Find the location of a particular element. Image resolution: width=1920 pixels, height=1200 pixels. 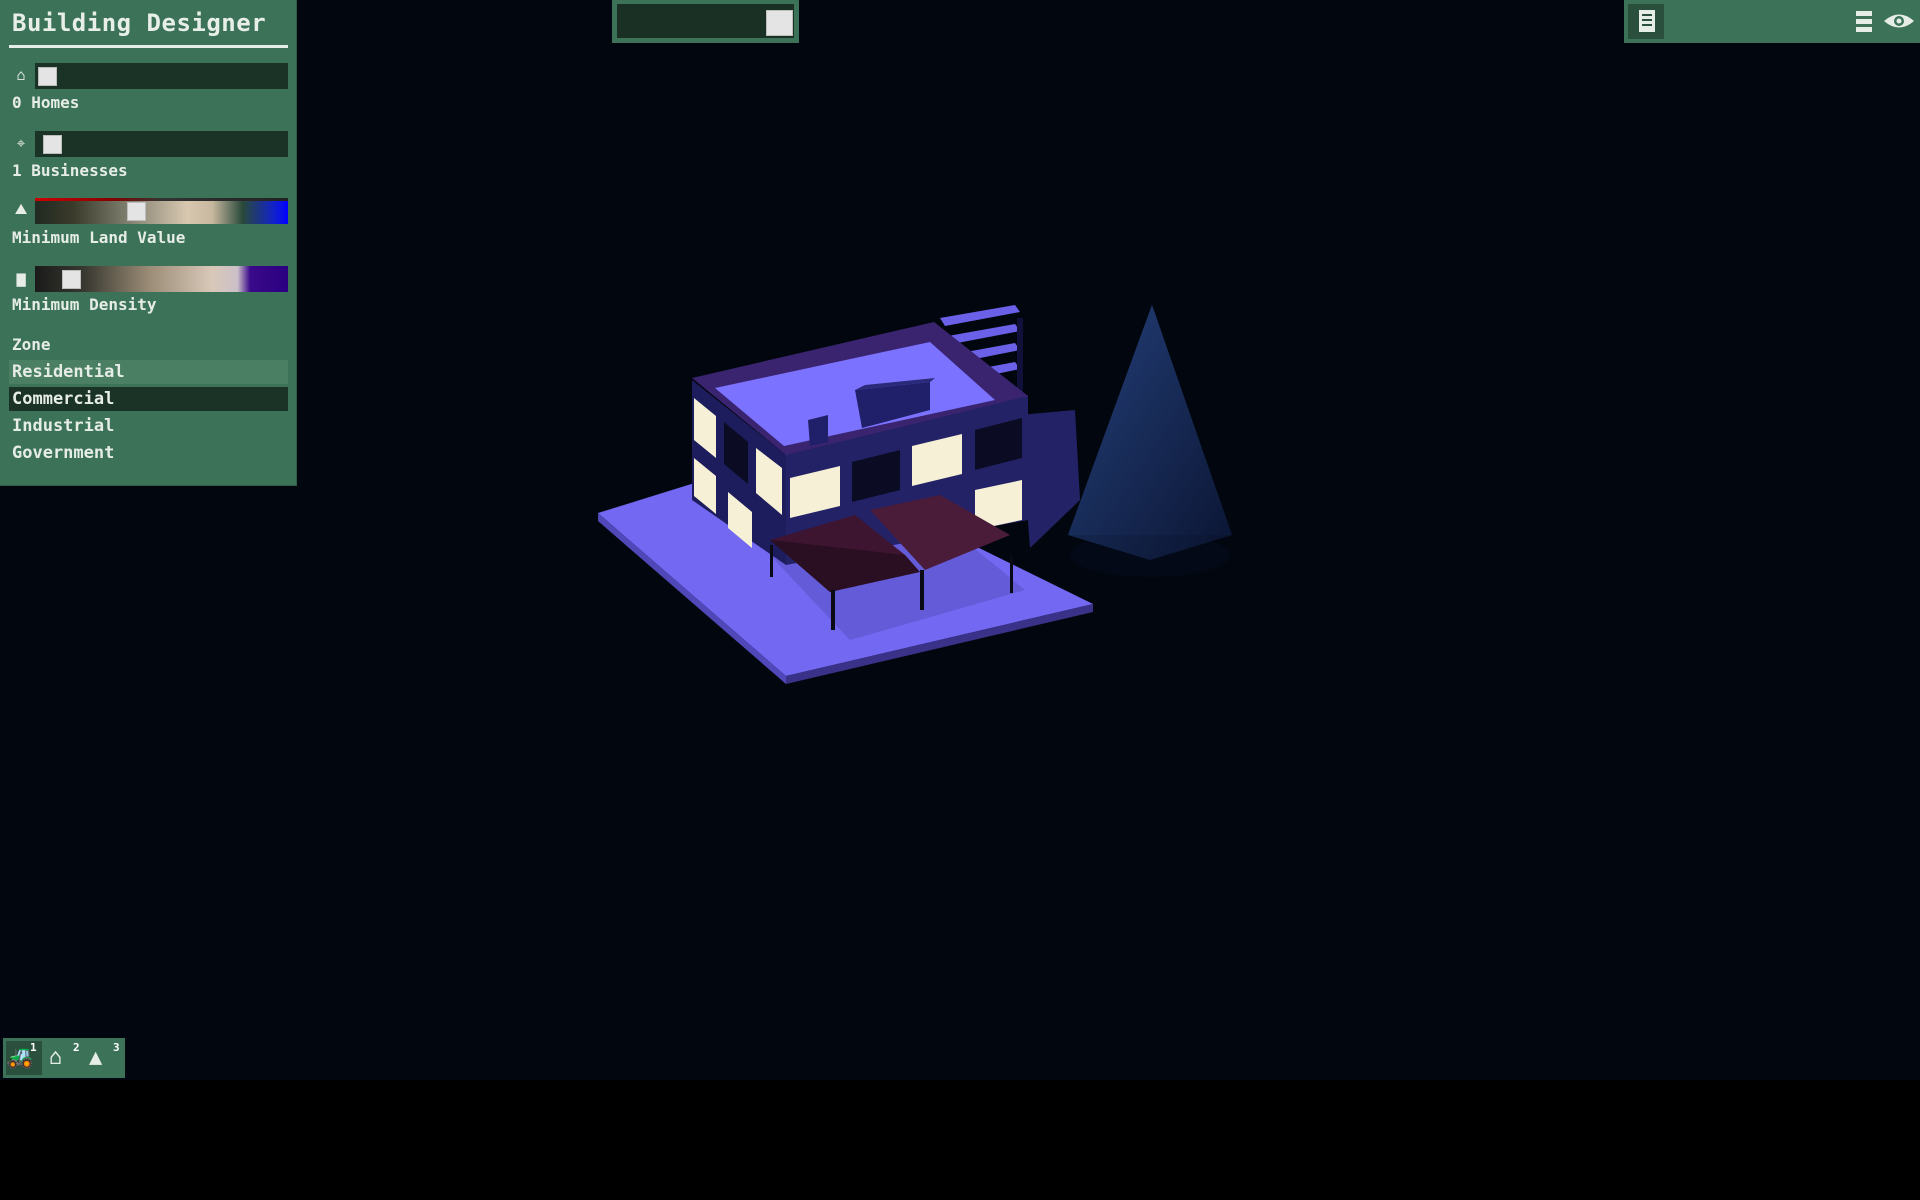

menu-icon is located at coordinates (1864, 21).